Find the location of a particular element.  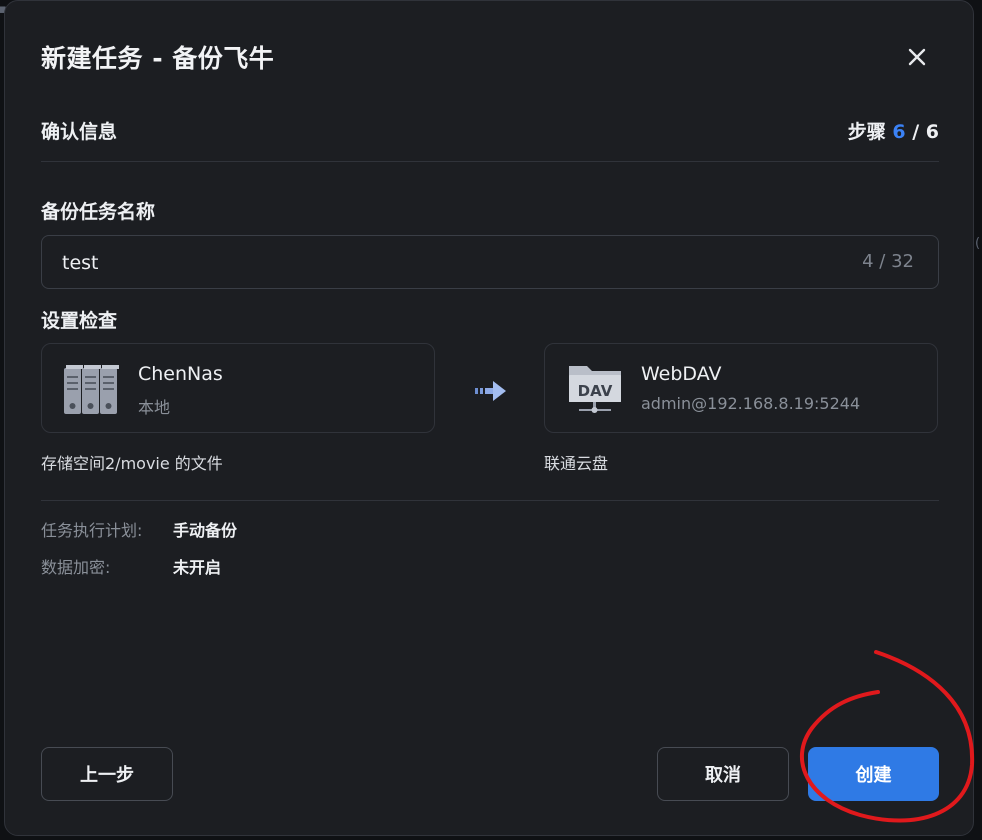

schedule-value: 手动备份 is located at coordinates (205, 530).